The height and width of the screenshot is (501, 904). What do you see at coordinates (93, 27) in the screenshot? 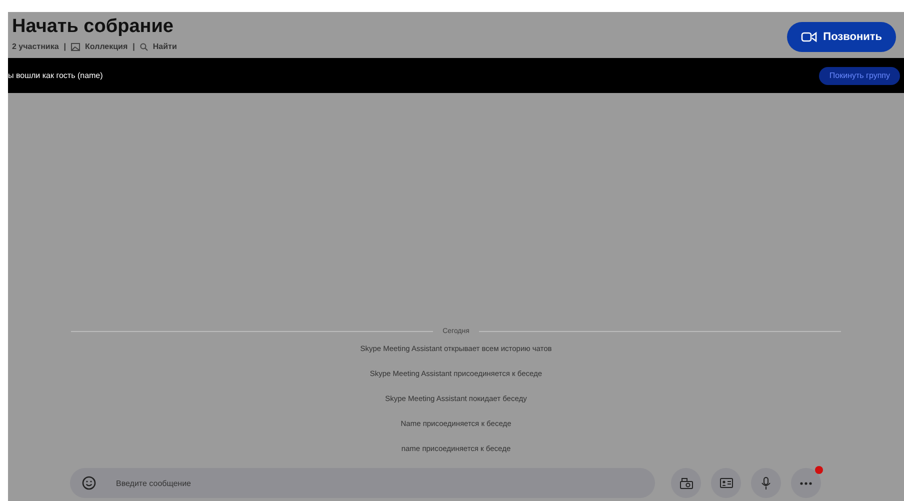
I see `chat-title: Начать собрание` at bounding box center [93, 27].